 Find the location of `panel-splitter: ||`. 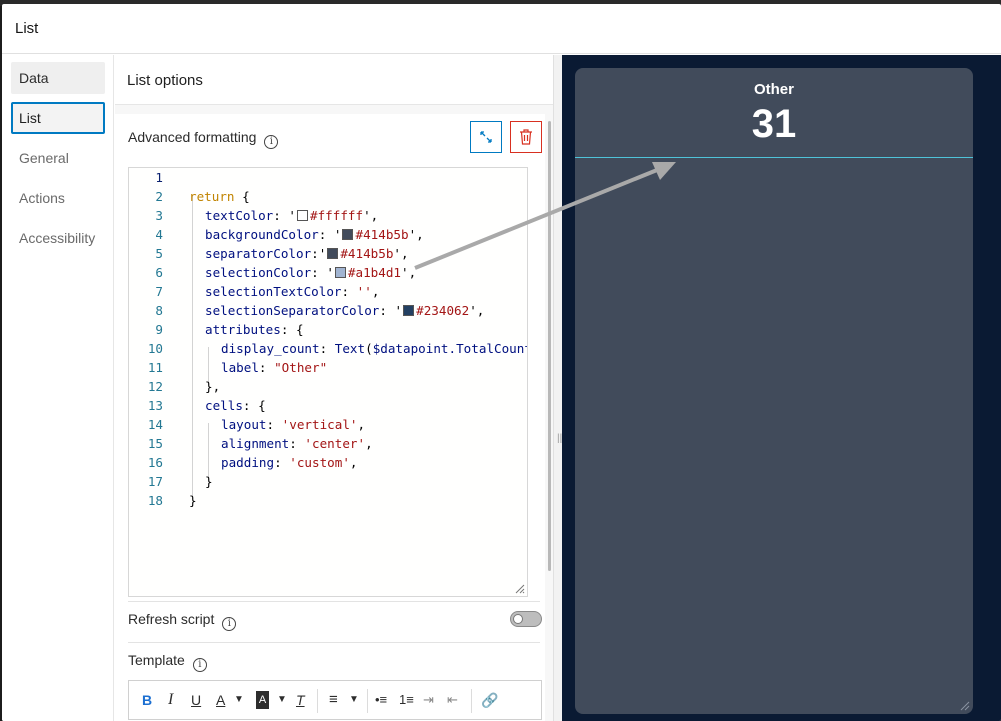

panel-splitter: || is located at coordinates (557, 388).